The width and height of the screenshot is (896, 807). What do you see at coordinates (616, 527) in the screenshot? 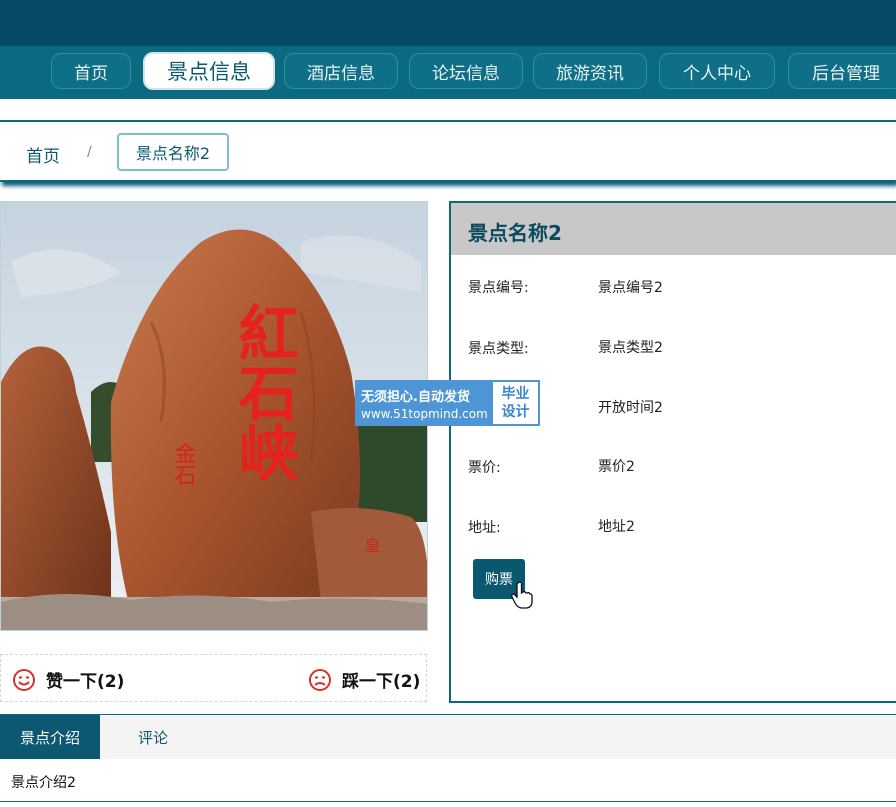
I see `address-value: 地址2` at bounding box center [616, 527].